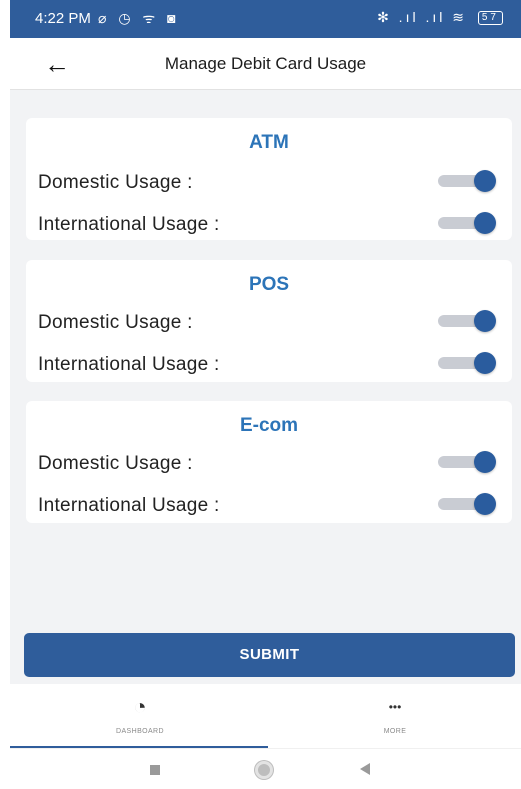 This screenshot has height=789, width=521. I want to click on system-nav-bar, so click(265, 768).